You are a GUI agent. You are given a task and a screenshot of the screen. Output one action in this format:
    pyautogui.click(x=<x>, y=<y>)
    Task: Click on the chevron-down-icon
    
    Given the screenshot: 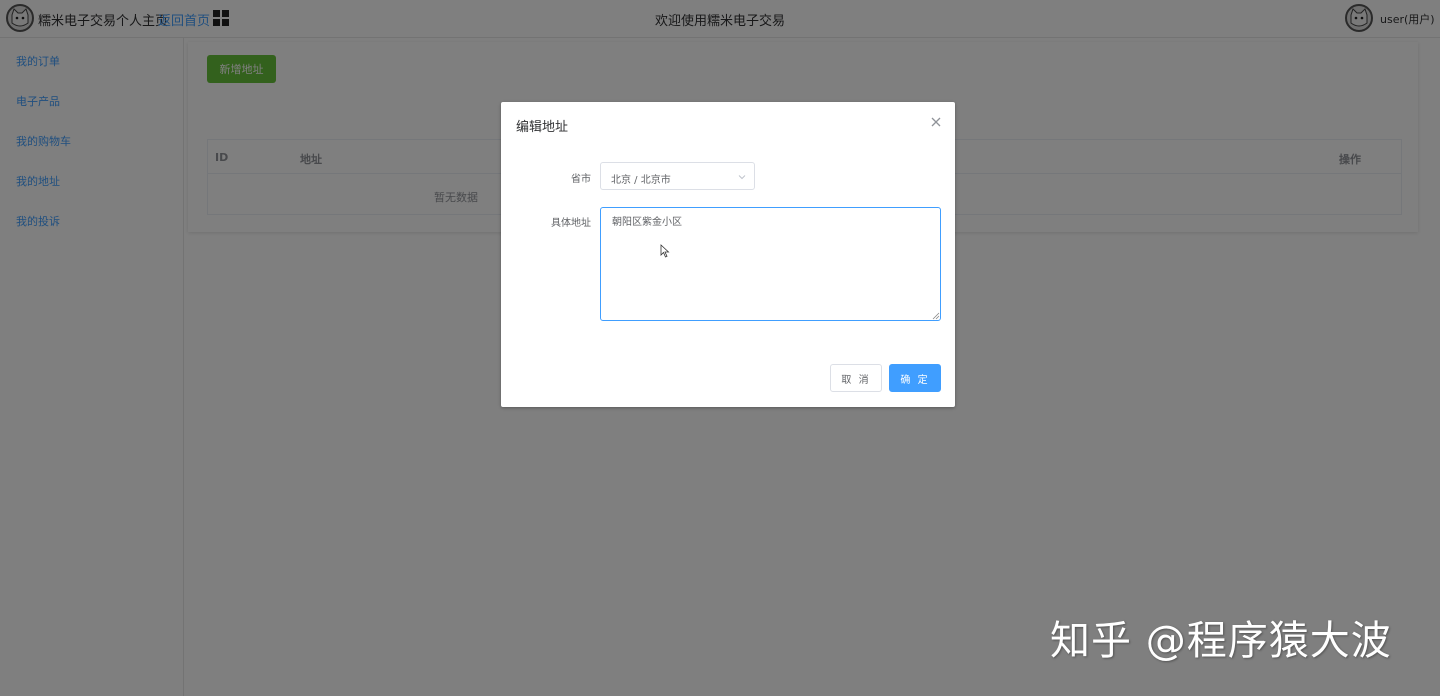 What is the action you would take?
    pyautogui.click(x=742, y=177)
    